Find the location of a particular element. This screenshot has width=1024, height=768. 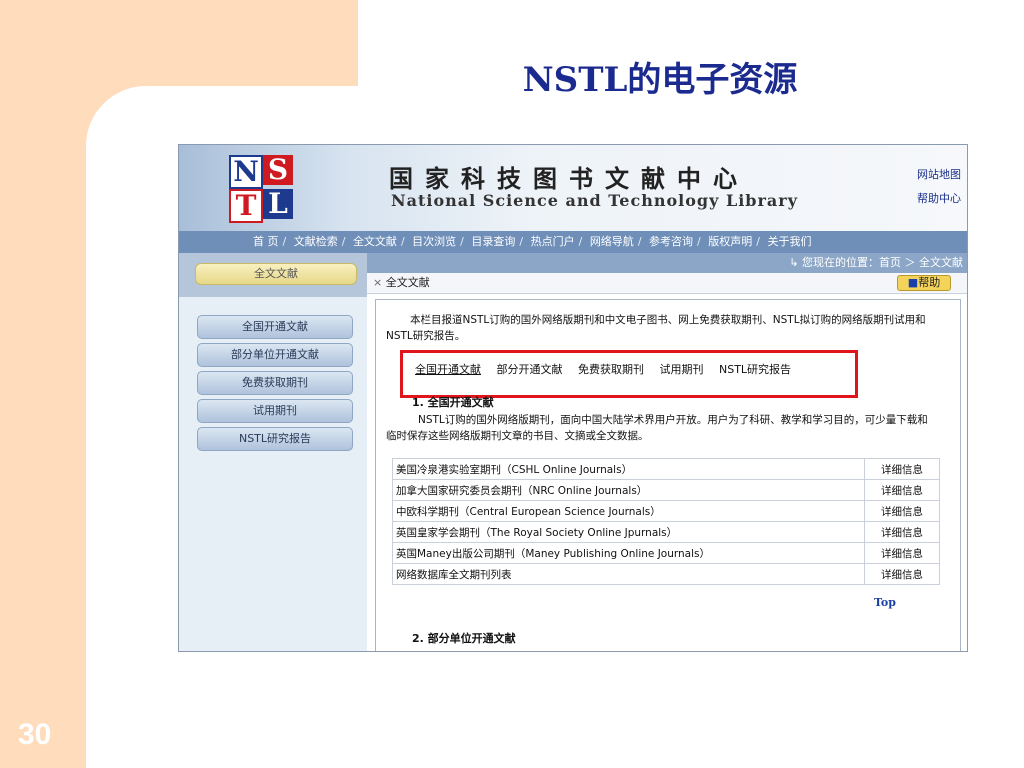

sidebar-item-reports: NSTL研究报告 is located at coordinates (275, 439).